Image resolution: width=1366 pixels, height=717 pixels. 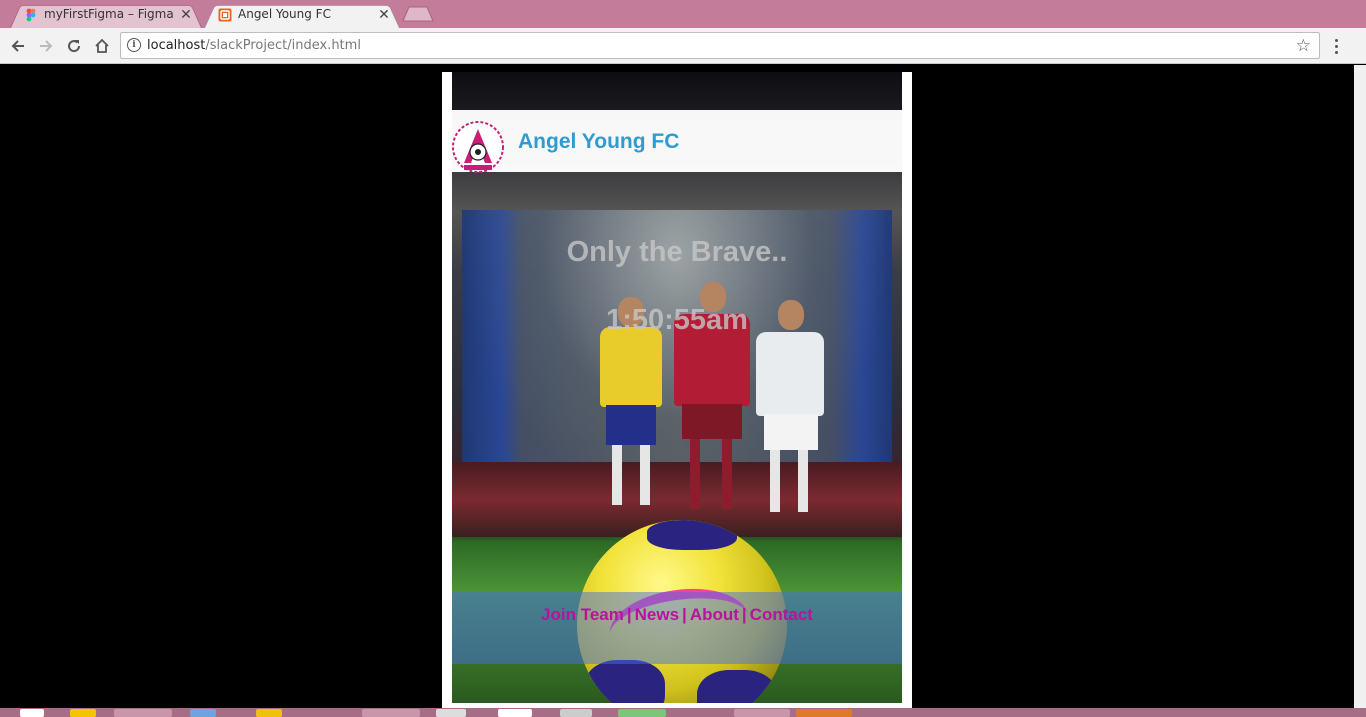 I want to click on forward-button, so click(x=46, y=46).